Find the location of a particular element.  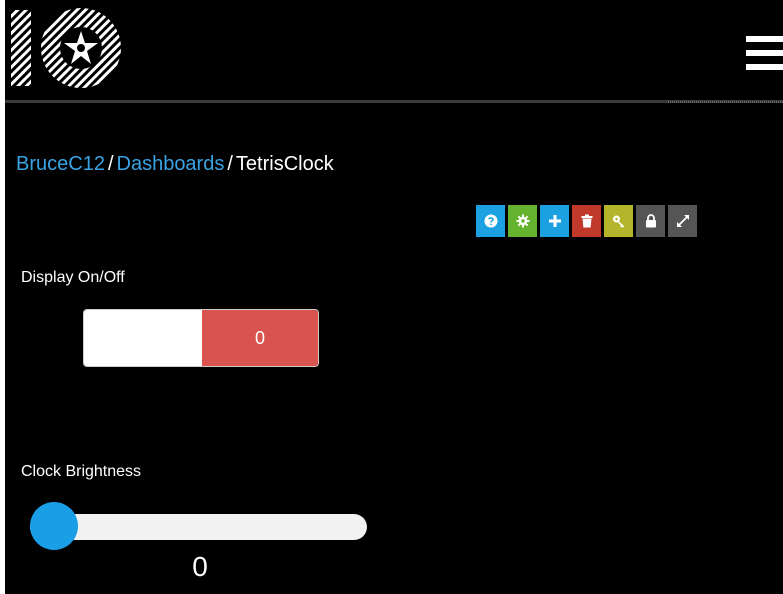

key-button is located at coordinates (618, 221).